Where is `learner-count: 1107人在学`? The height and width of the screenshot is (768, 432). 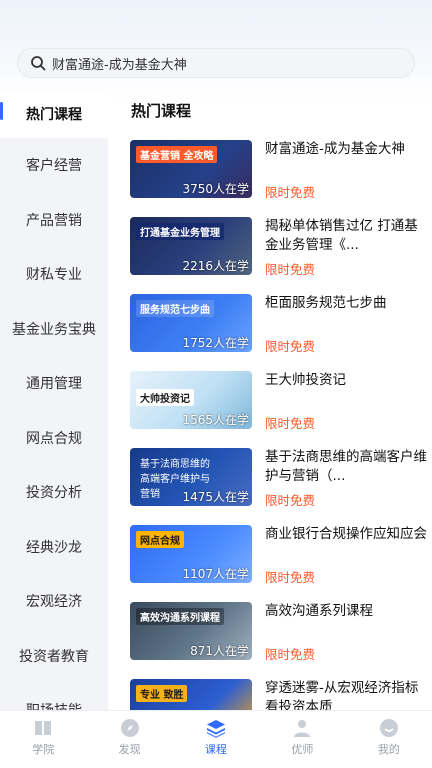
learner-count: 1107人在学 is located at coordinates (215, 574).